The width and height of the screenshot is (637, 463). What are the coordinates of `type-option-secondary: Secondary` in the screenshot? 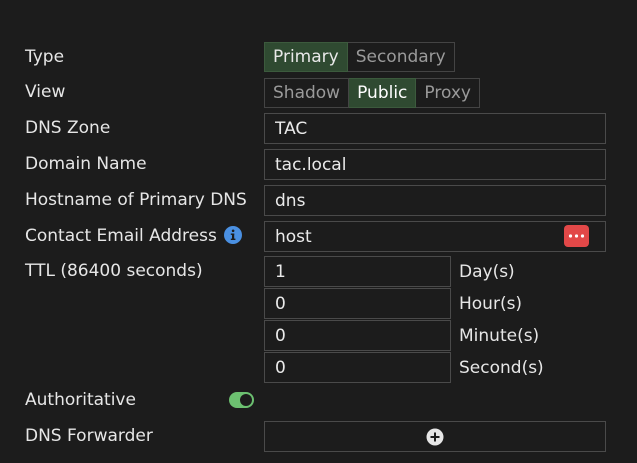 It's located at (401, 57).